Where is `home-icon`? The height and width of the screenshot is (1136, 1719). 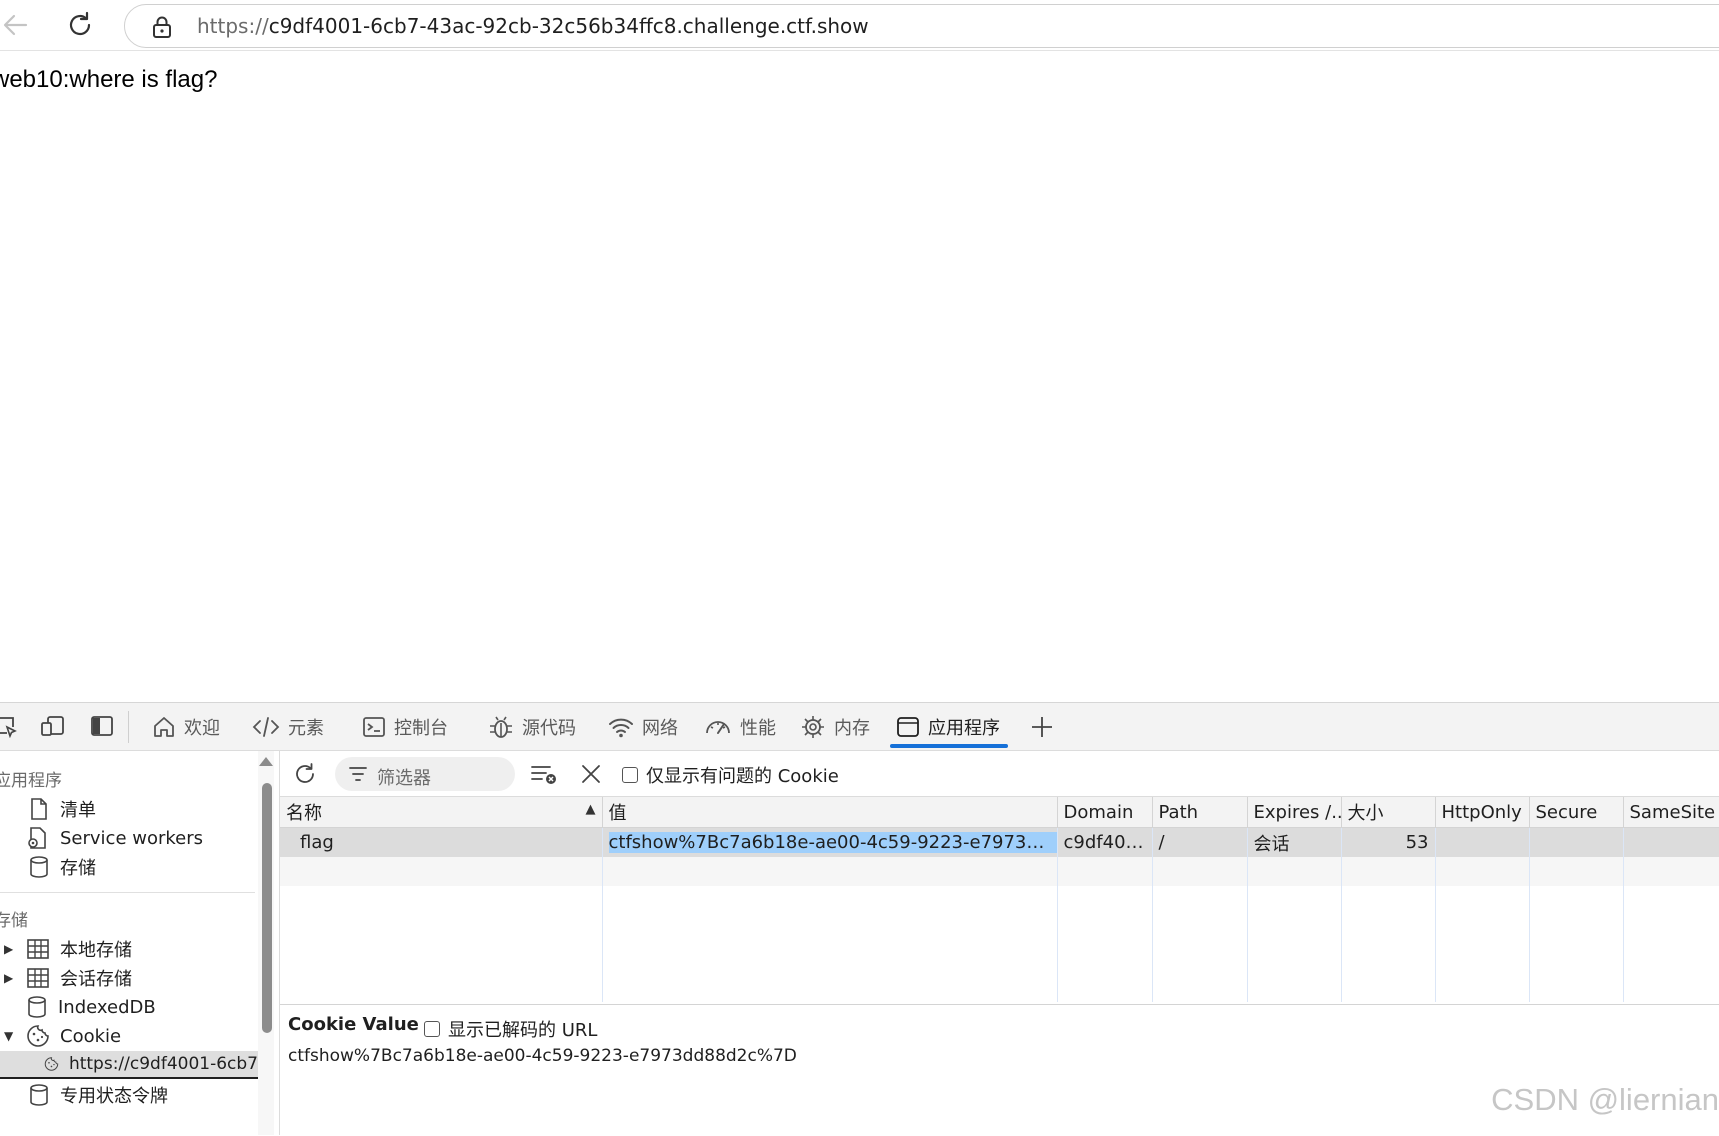
home-icon is located at coordinates (164, 726).